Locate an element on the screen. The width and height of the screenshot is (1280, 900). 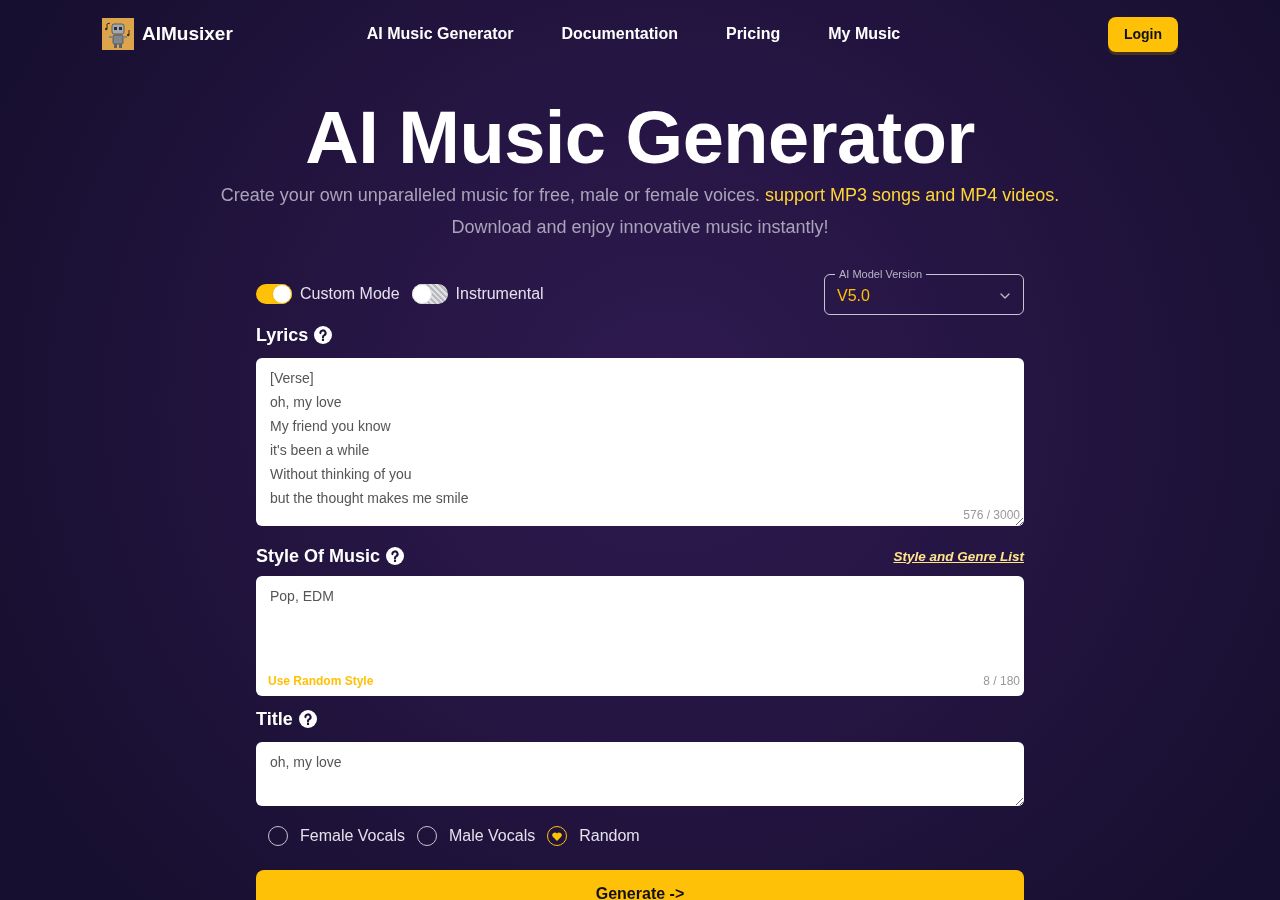
model-select: AI Model Version V5.0 is located at coordinates (924, 291).